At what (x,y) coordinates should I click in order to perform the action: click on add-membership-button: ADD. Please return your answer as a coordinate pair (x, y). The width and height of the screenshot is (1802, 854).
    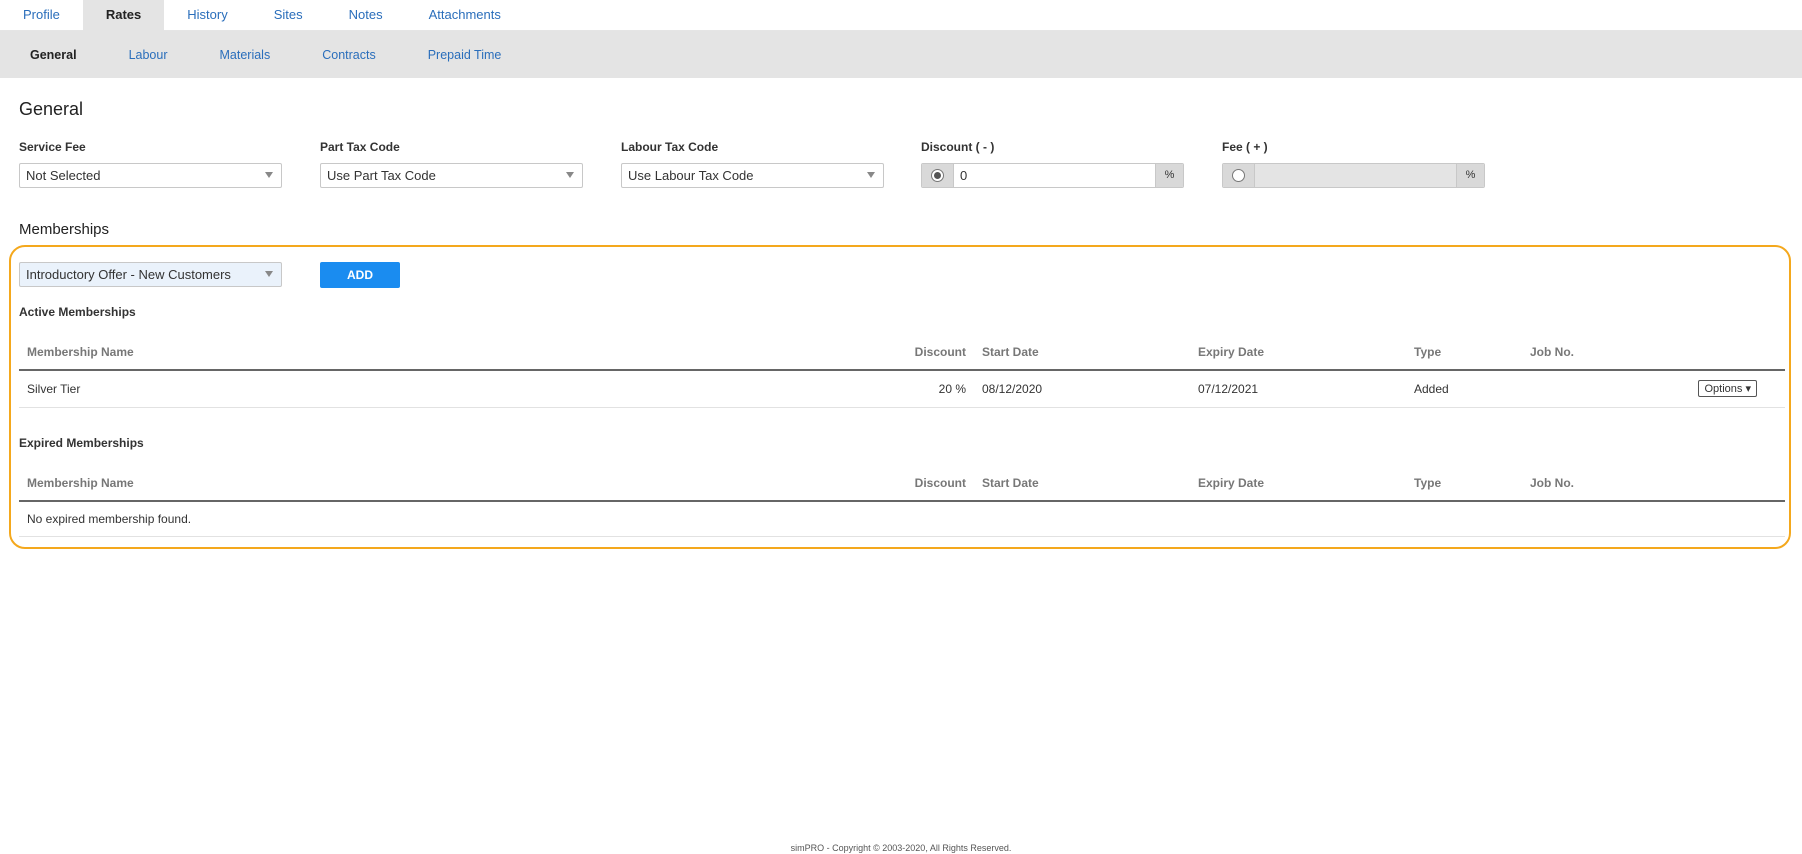
    Looking at the image, I should click on (360, 275).